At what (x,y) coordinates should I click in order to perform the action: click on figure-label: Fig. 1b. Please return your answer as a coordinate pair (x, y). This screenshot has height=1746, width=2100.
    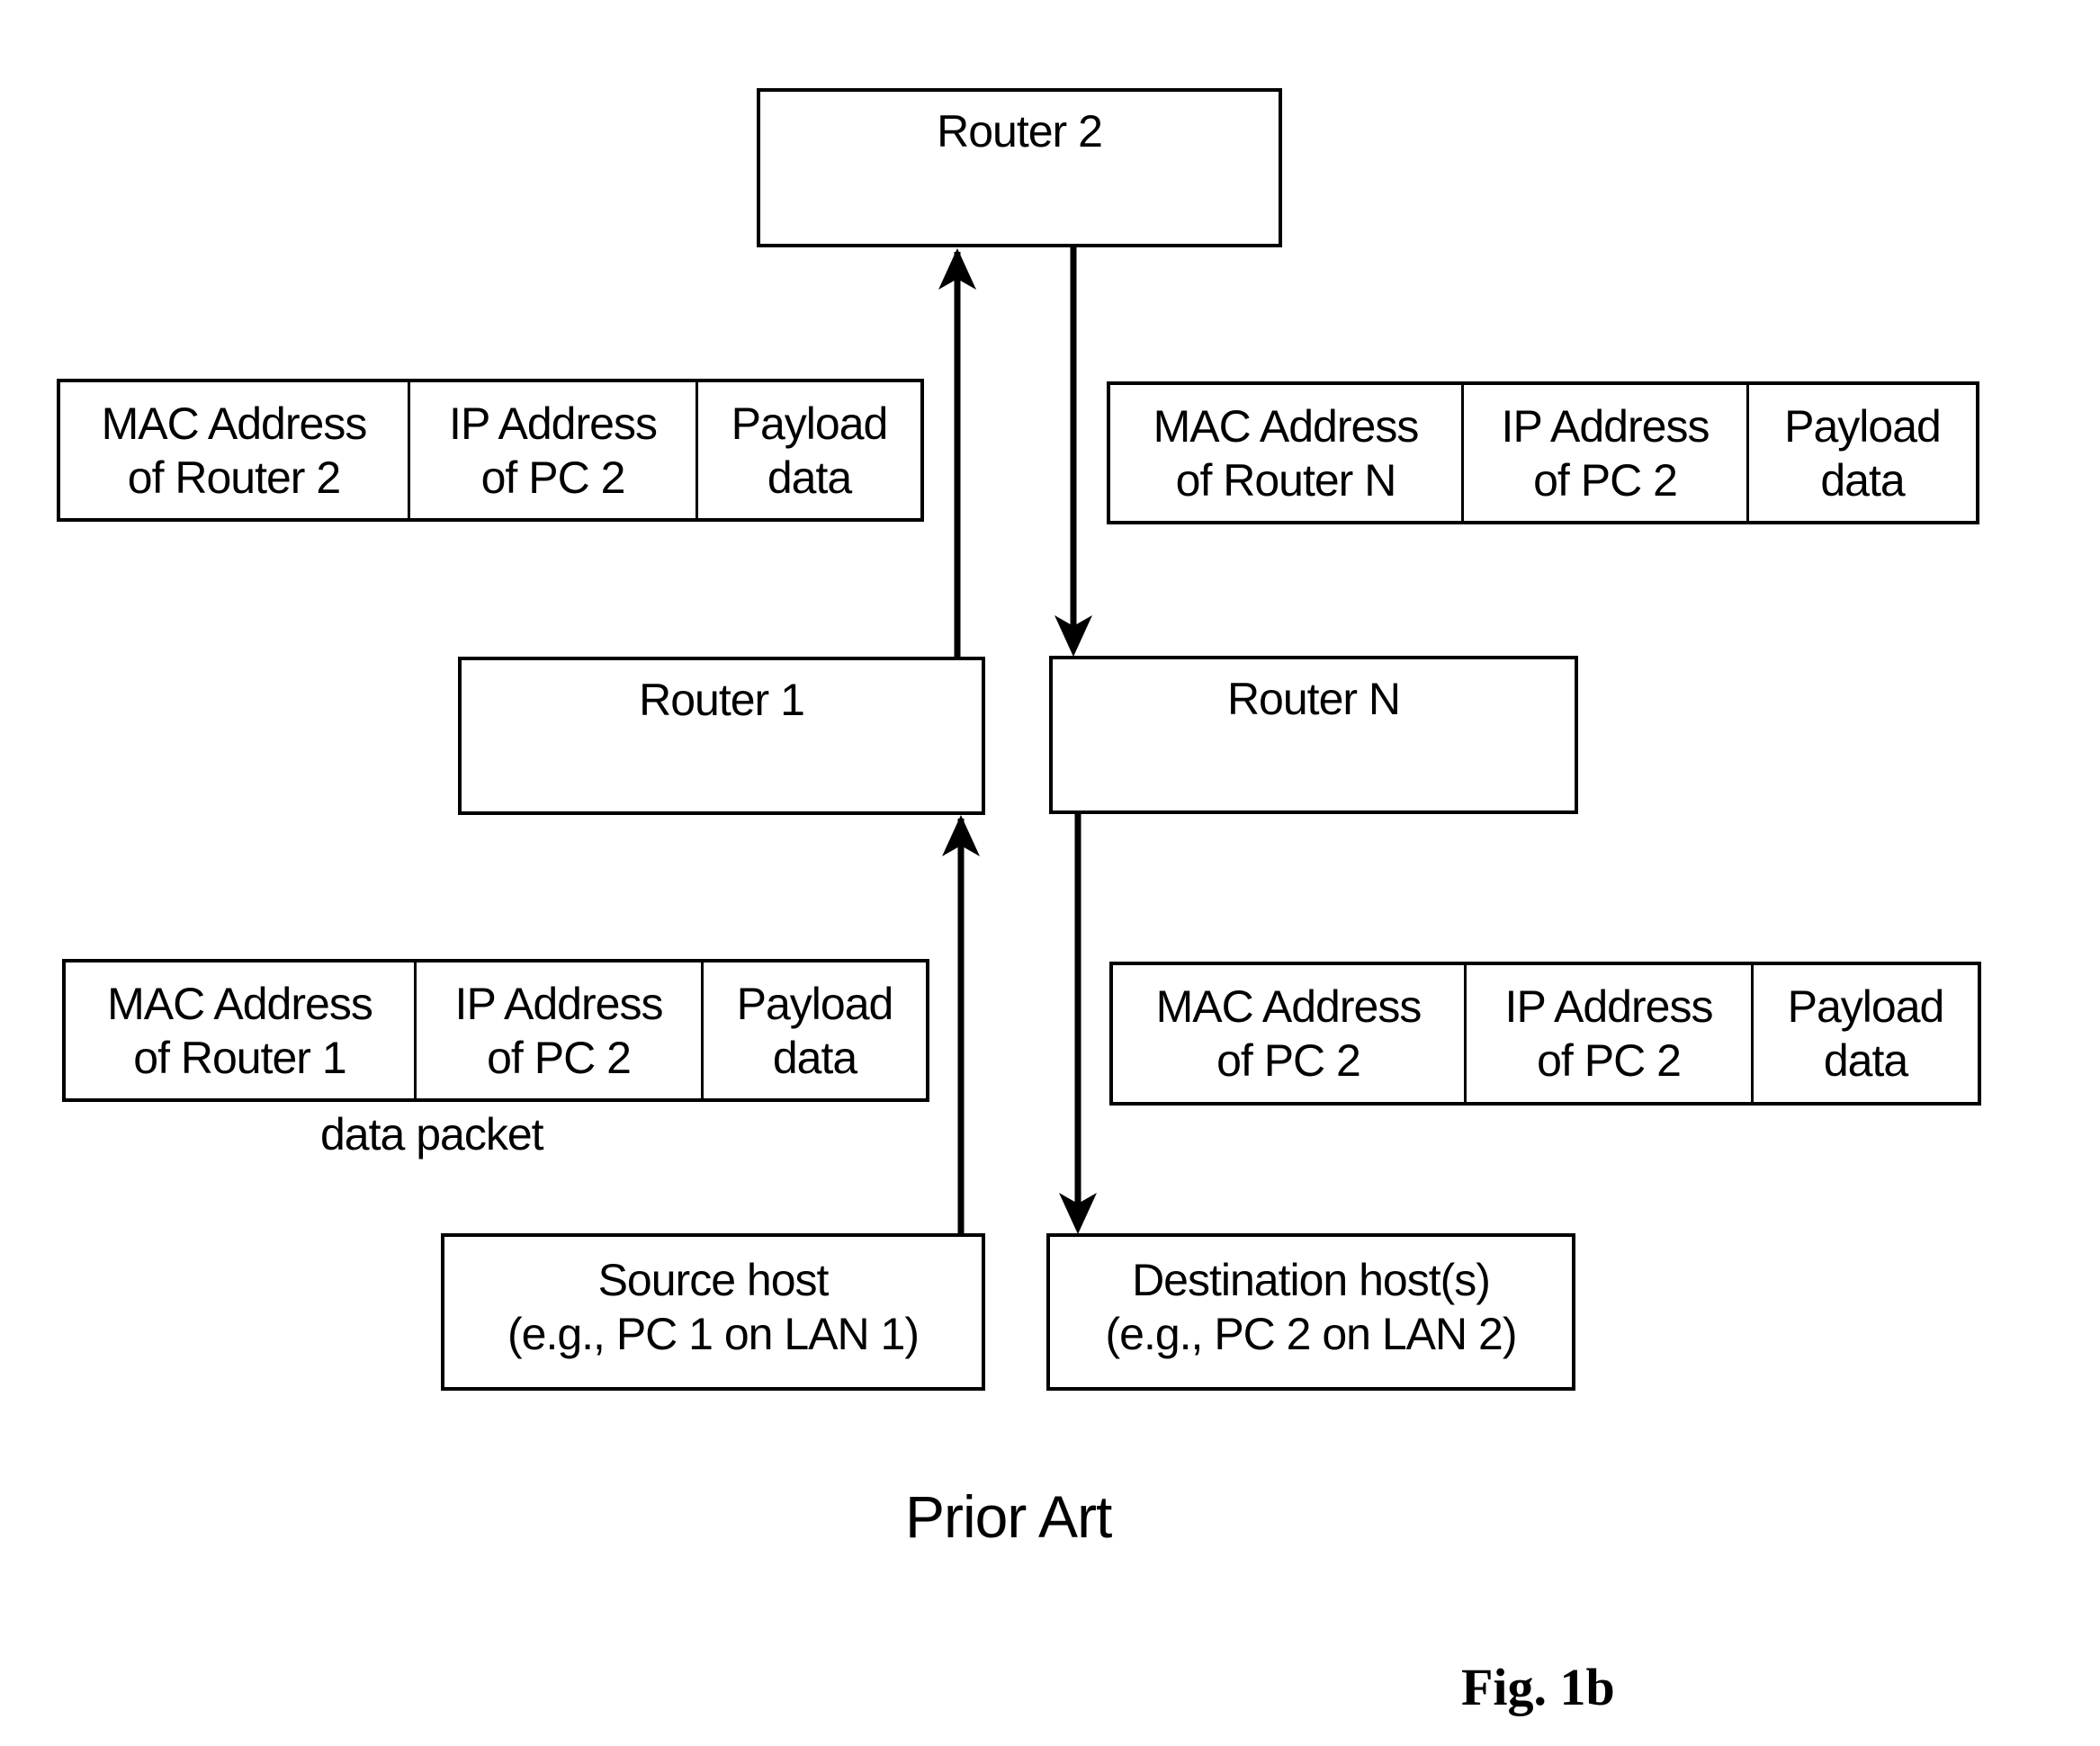
    Looking at the image, I should click on (1538, 1687).